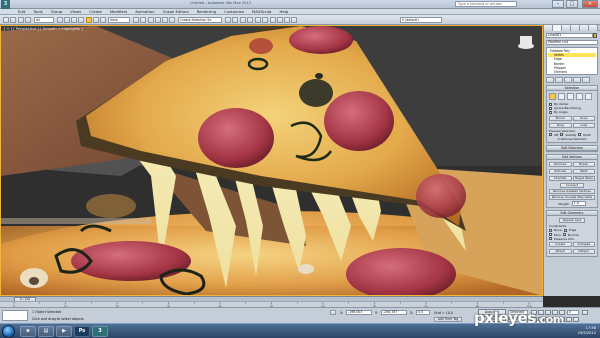 This screenshot has height=338, width=600. I want to click on menu-customize: Customize, so click(234, 11).